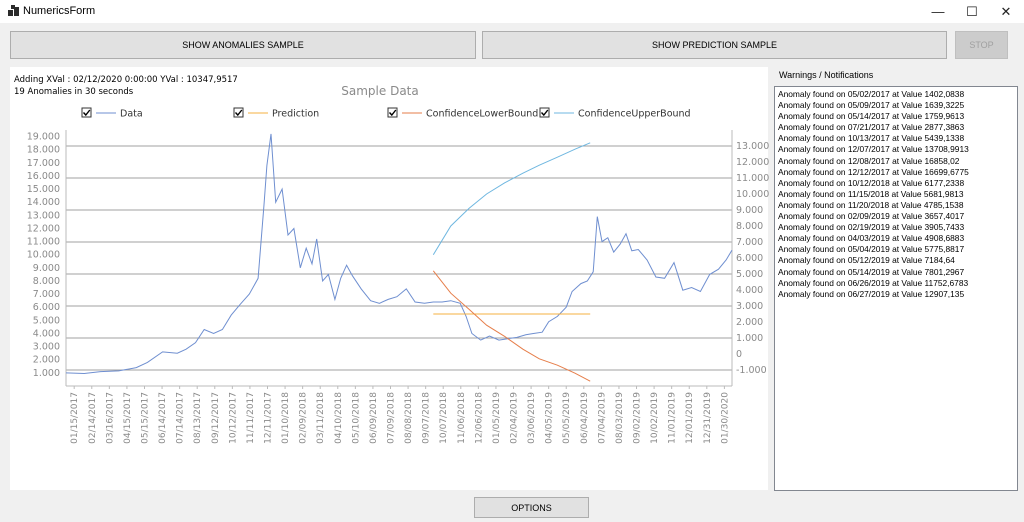 The height and width of the screenshot is (522, 1024). What do you see at coordinates (43, 215) in the screenshot?
I see `y-left-tick-label: 13.000` at bounding box center [43, 215].